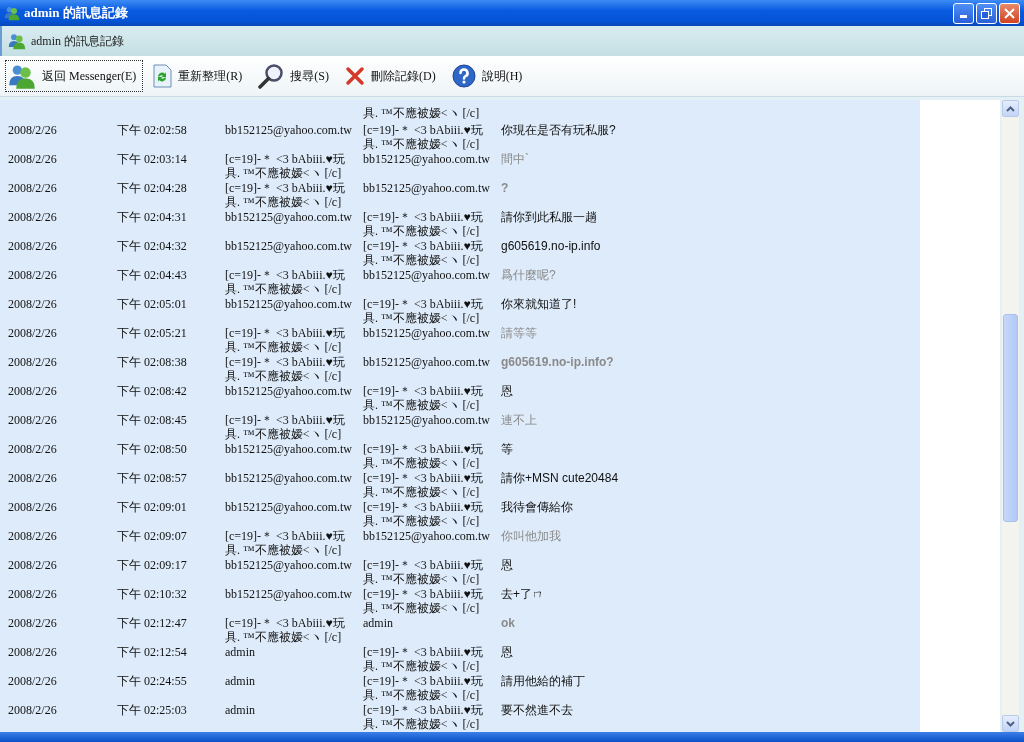 This screenshot has width=1024, height=742. Describe the element at coordinates (543, 681) in the screenshot. I see `message-text: 請用他給的補丁` at that location.